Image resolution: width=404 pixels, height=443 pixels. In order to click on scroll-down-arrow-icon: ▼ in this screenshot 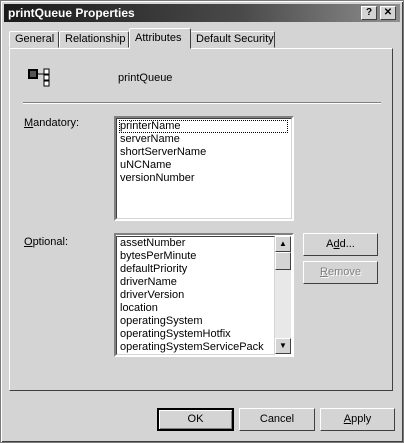, I will do `click(283, 346)`.